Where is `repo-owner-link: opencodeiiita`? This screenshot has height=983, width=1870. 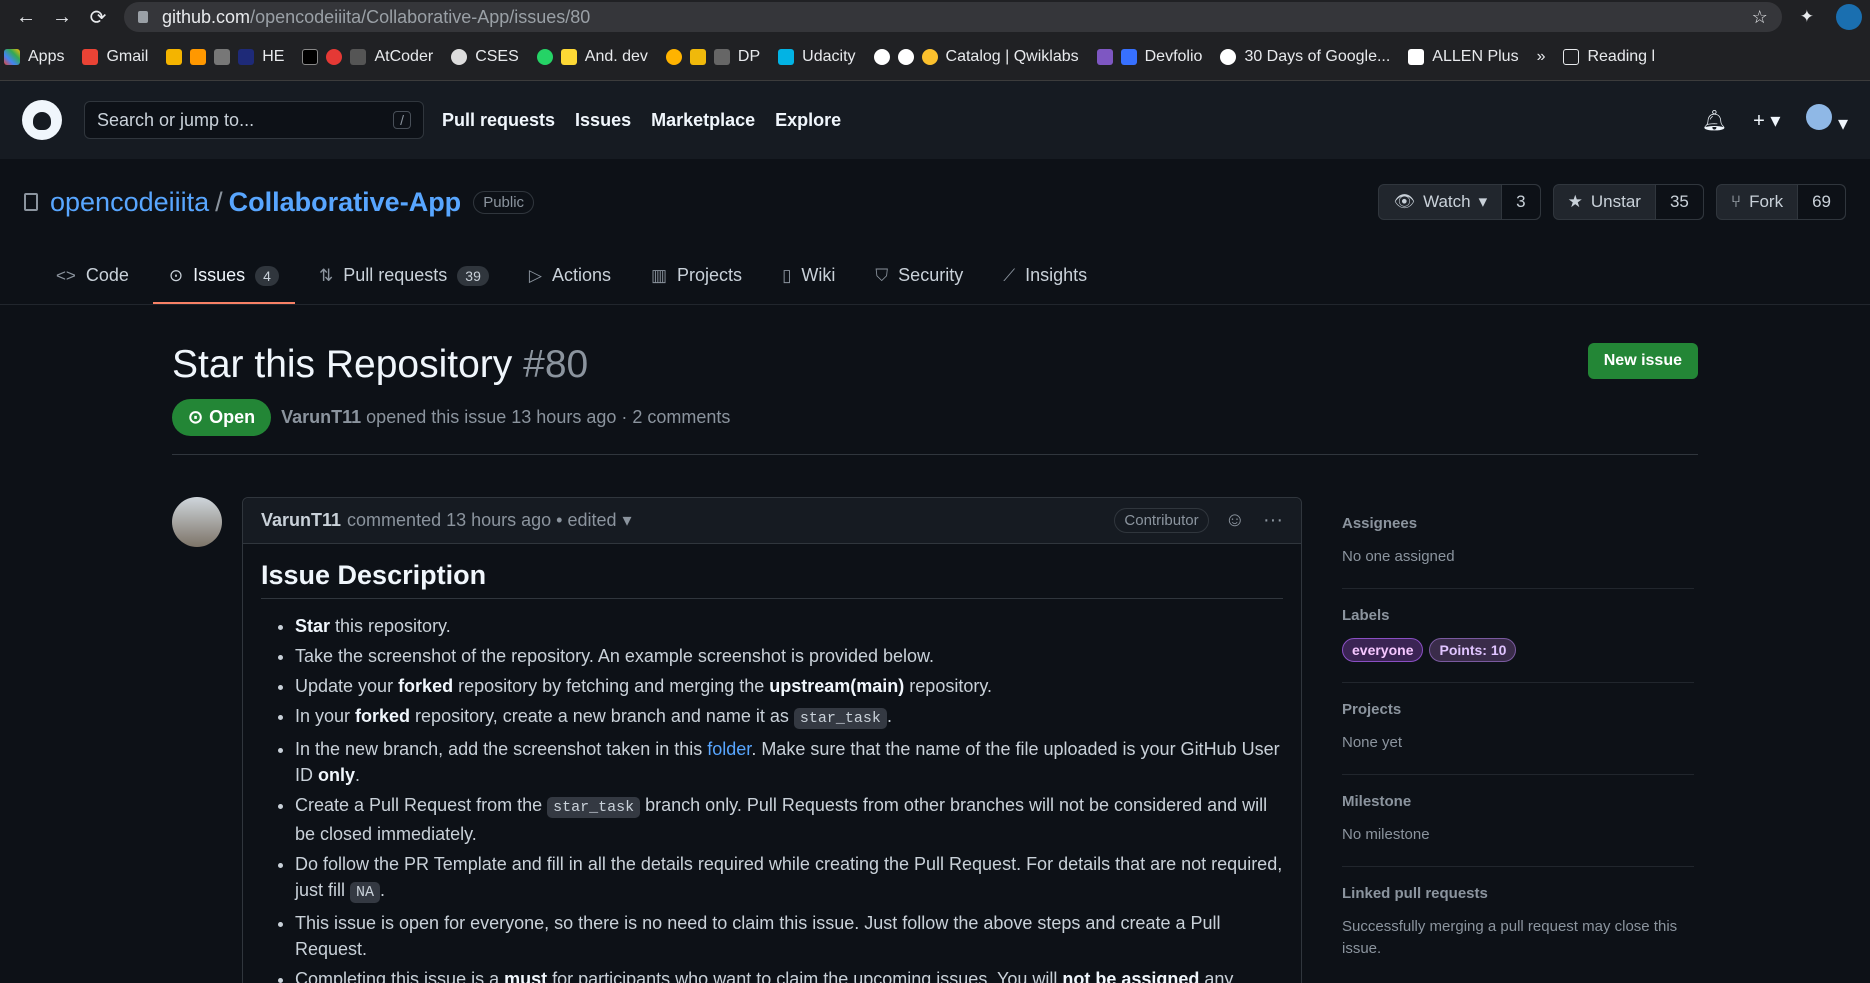
repo-owner-link: opencodeiiita is located at coordinates (129, 202).